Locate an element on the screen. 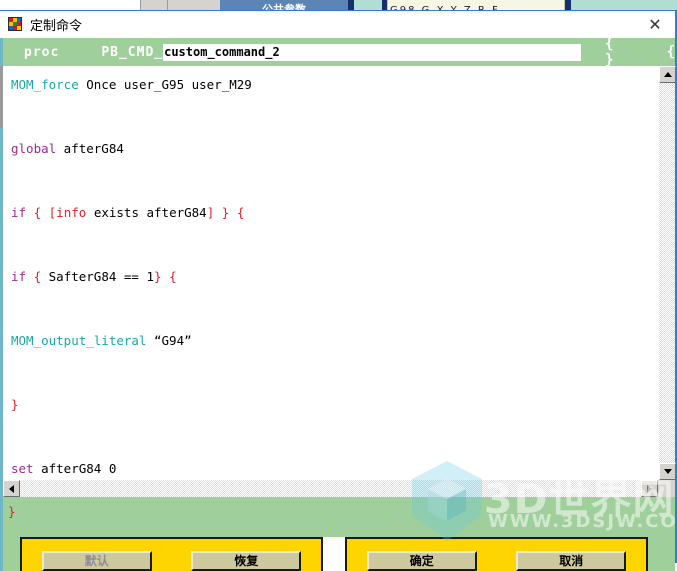 Image resolution: width=677 pixels, height=571 pixels. code-token: global is located at coordinates (34, 148).